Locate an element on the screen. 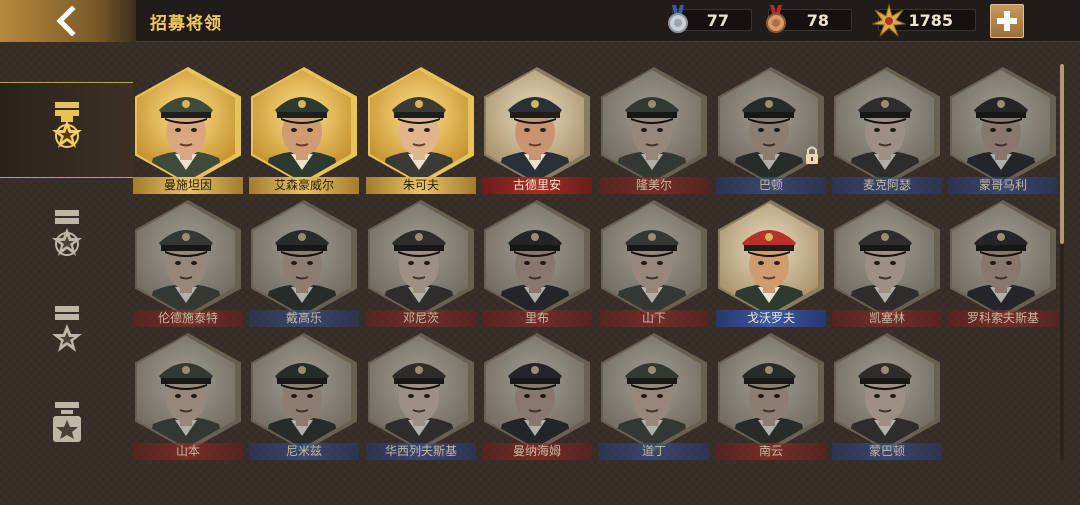 This screenshot has height=505, width=1080. general-name: 伦德施泰特 is located at coordinates (188, 318).